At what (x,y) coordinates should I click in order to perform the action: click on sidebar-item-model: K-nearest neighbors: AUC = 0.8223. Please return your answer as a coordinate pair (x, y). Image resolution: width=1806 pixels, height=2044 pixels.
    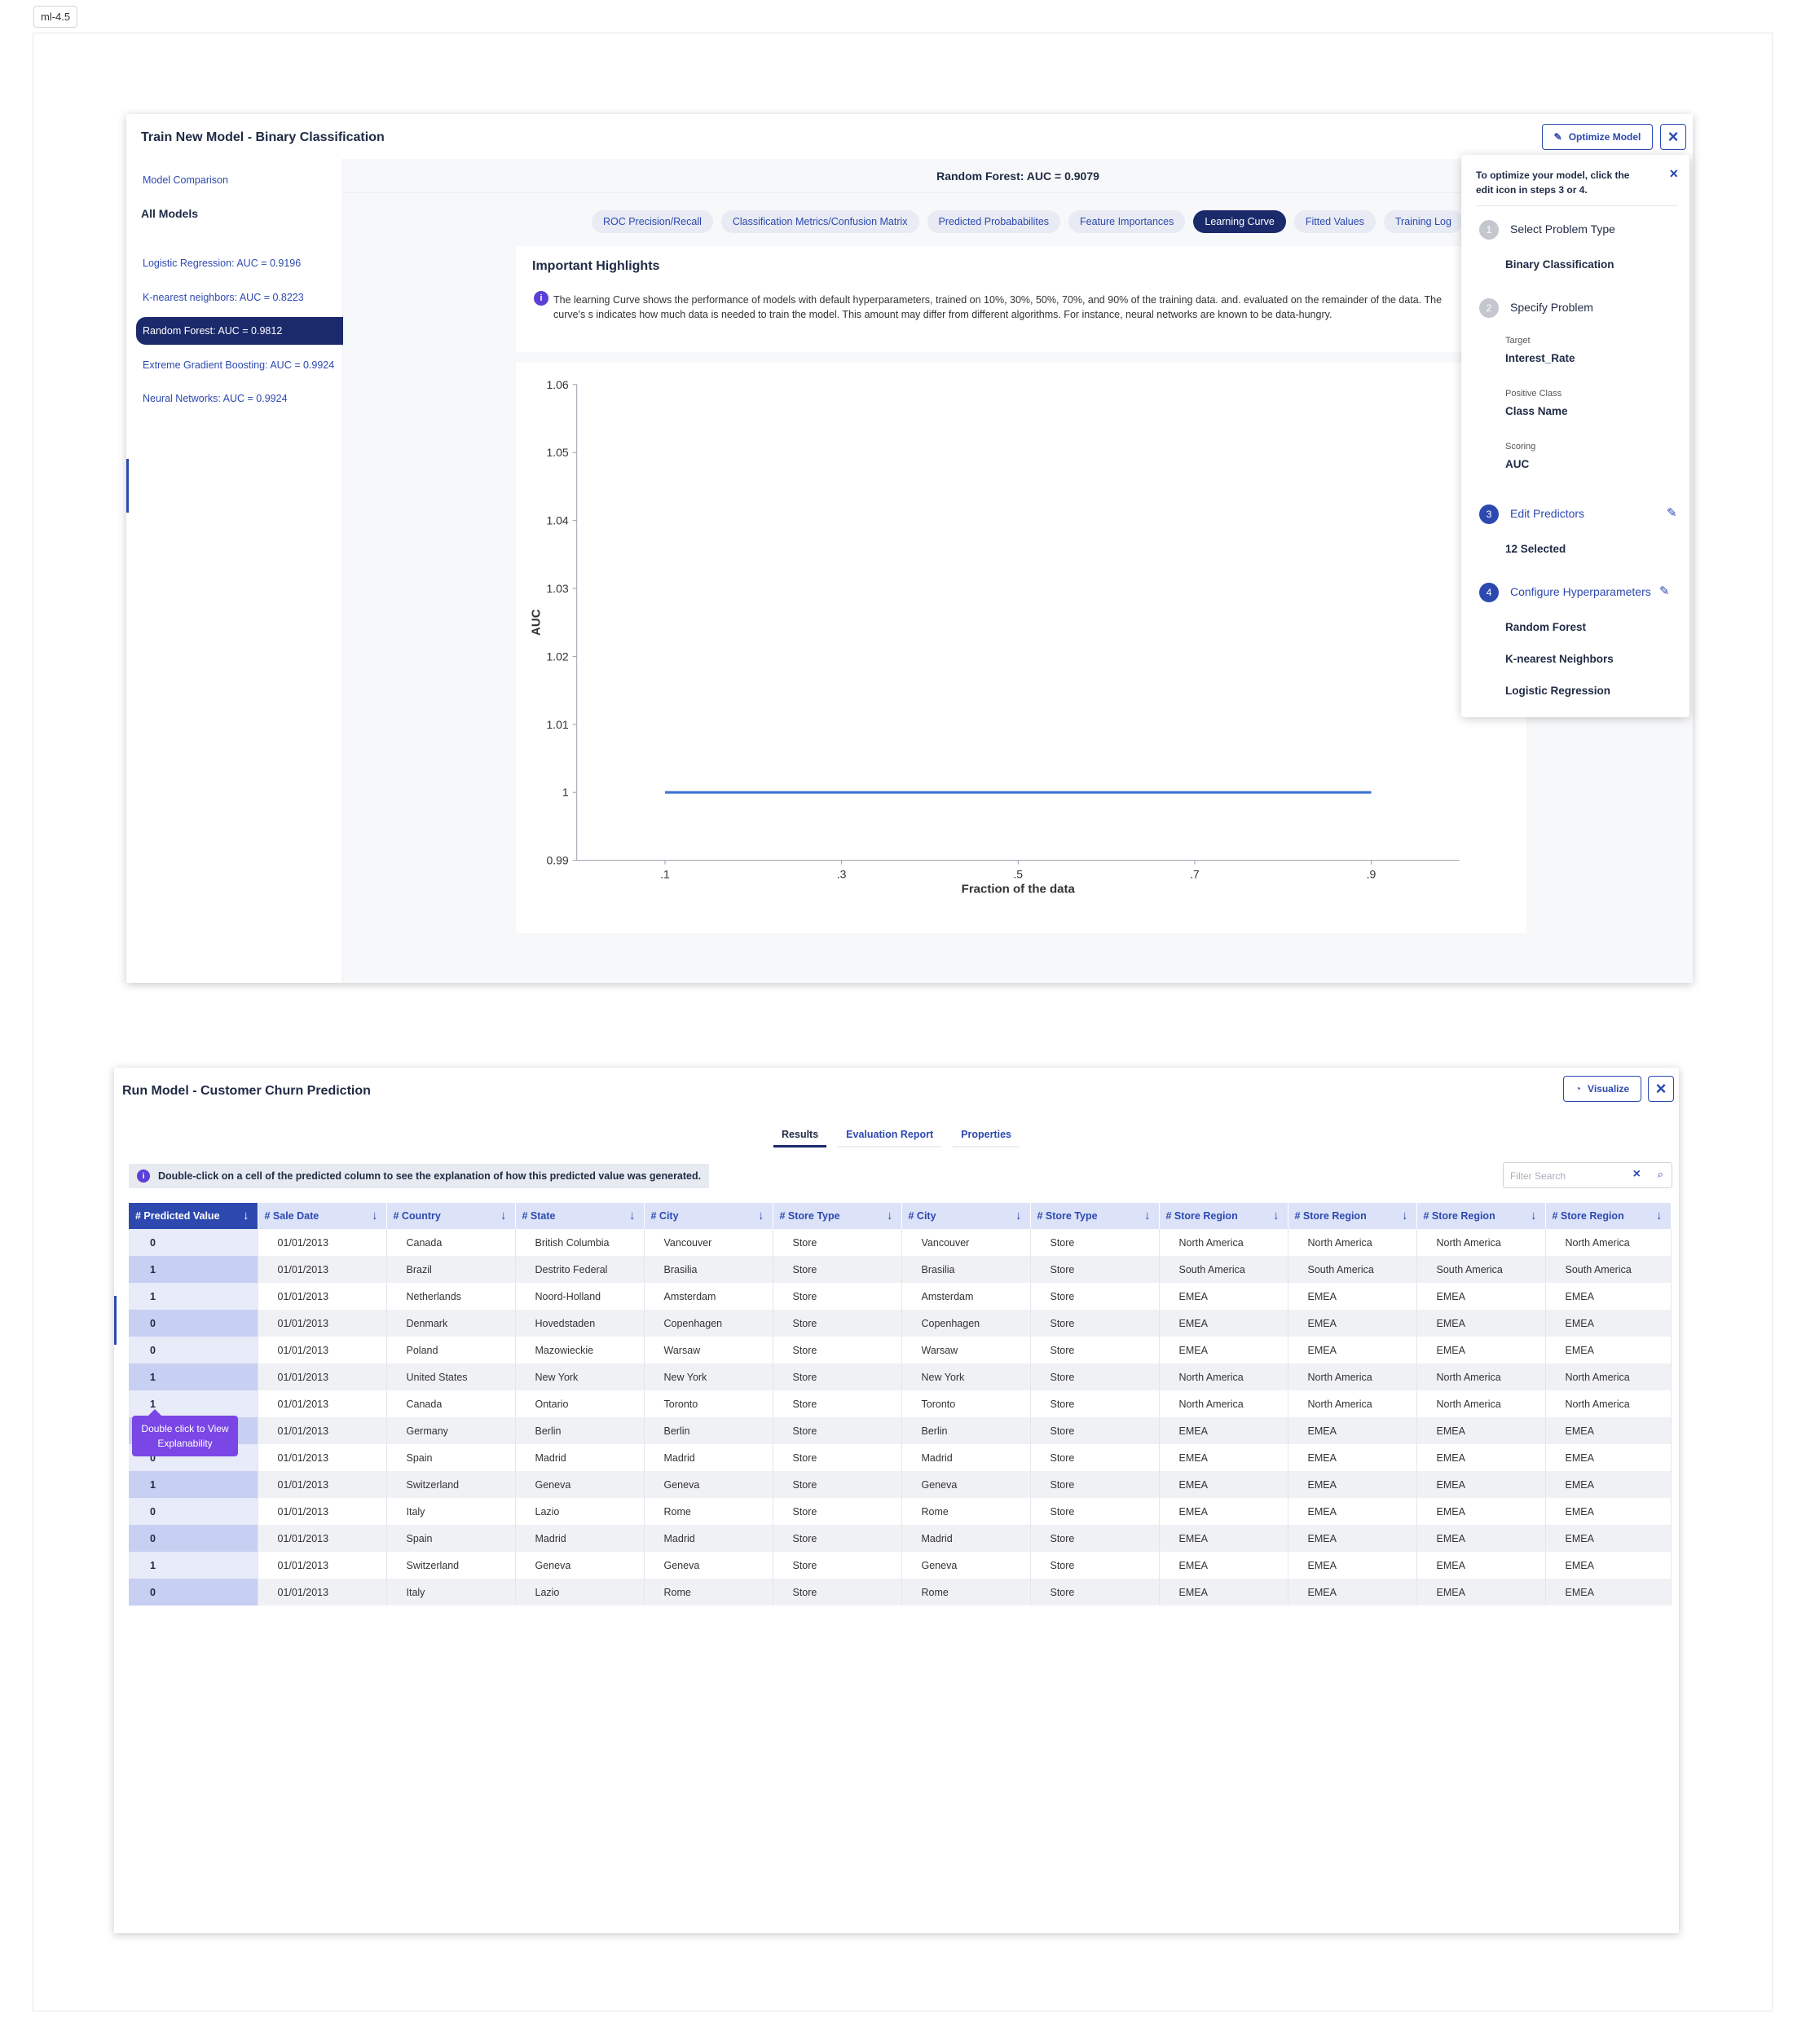
    Looking at the image, I should click on (239, 297).